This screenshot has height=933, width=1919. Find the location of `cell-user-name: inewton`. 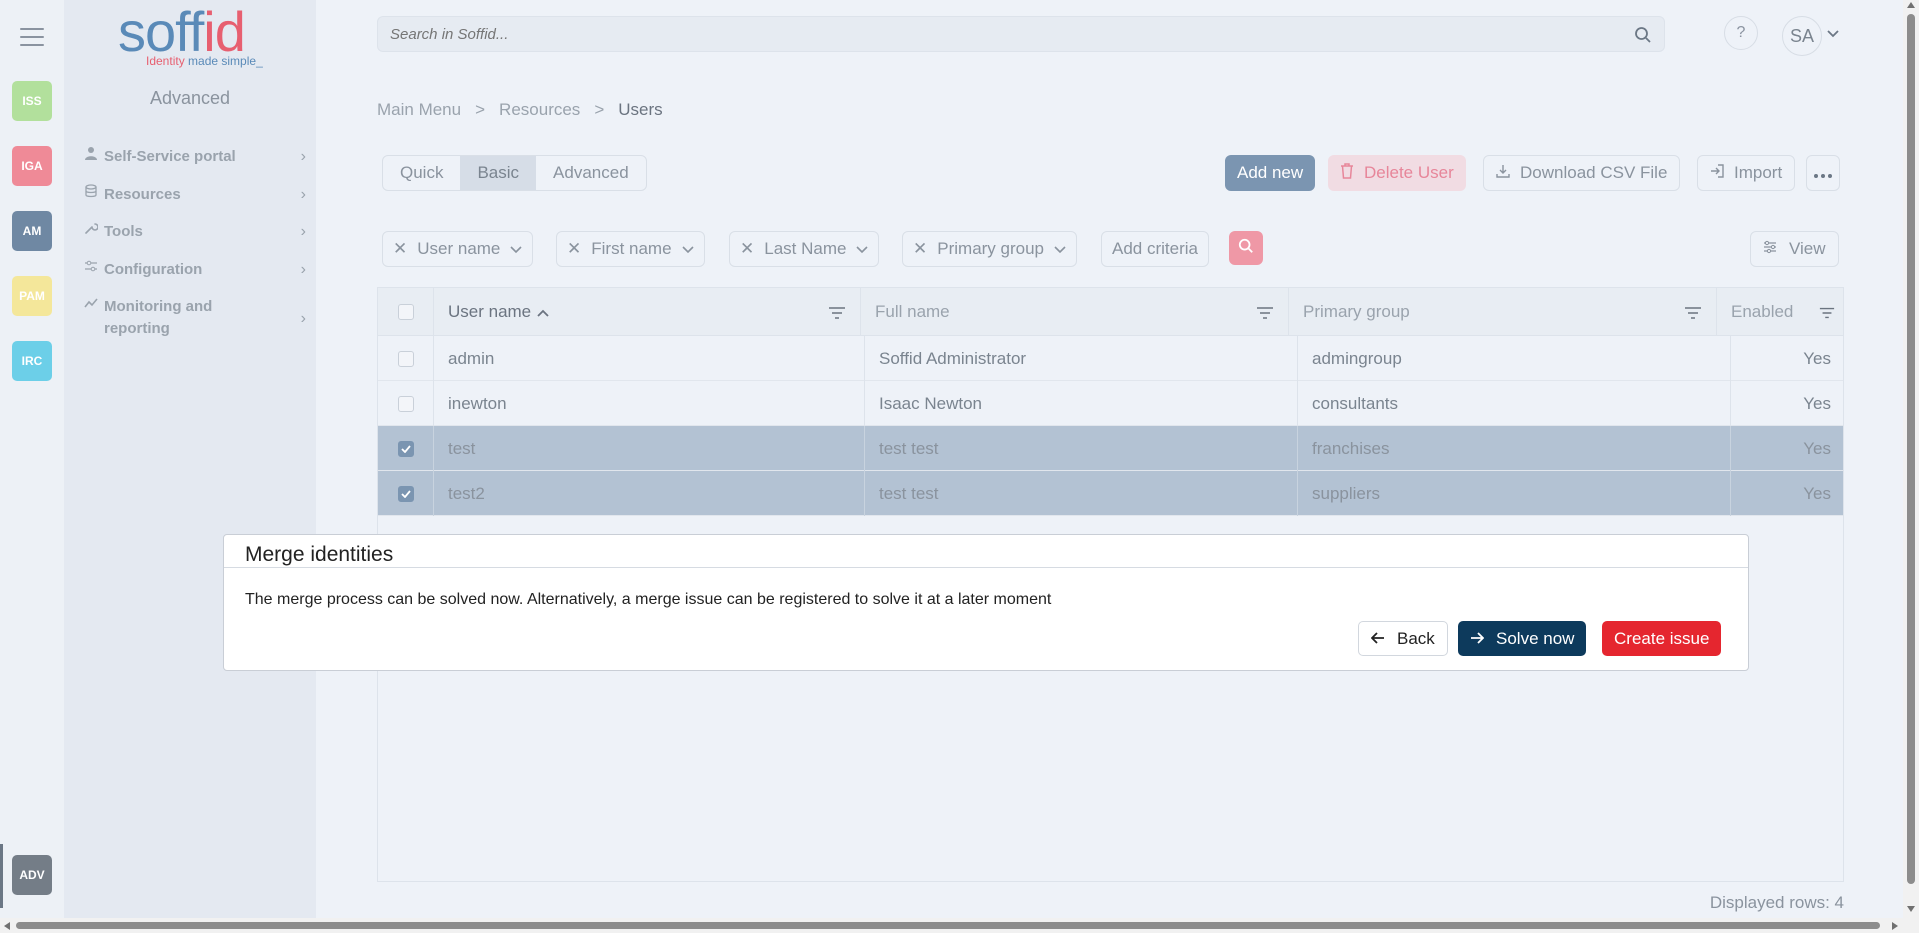

cell-user-name: inewton is located at coordinates (649, 403).